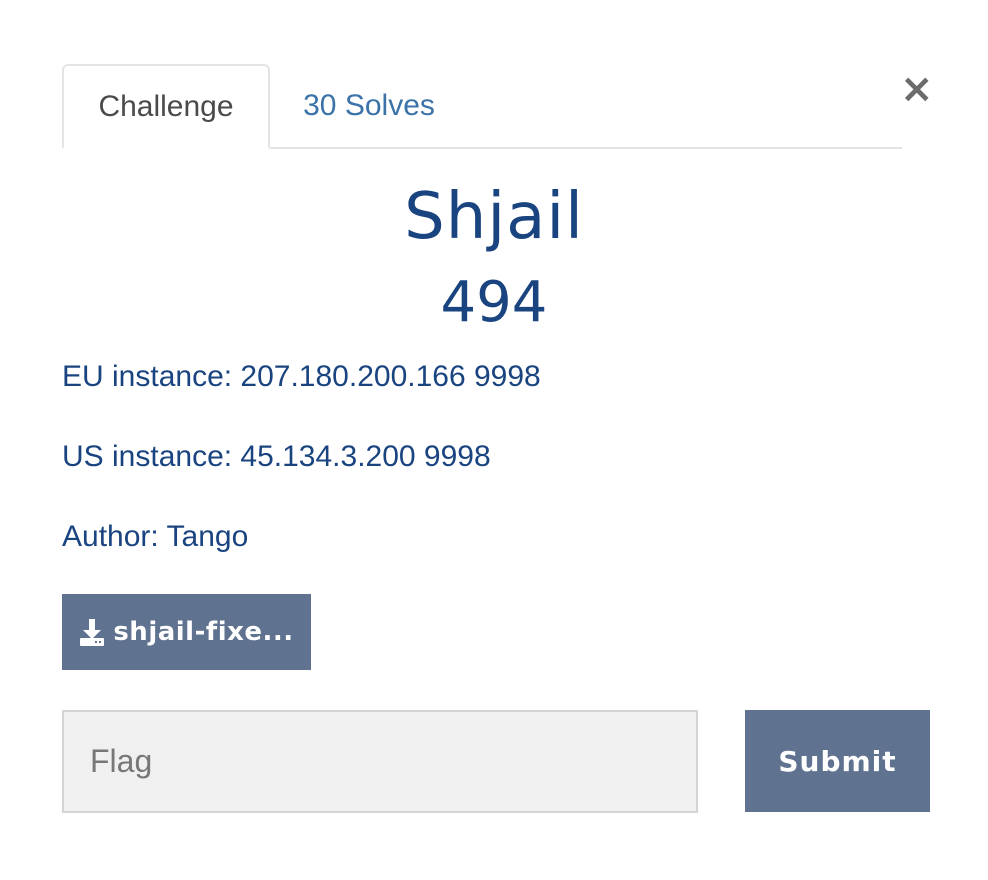 The image size is (988, 880). I want to click on challenge-value: 494, so click(494, 302).